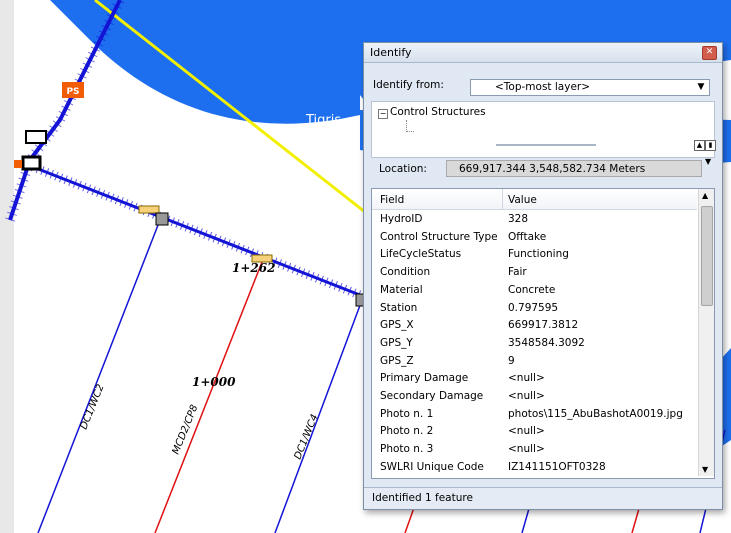 The height and width of the screenshot is (533, 731). Describe the element at coordinates (397, 360) in the screenshot. I see `field-cell: GPS_Z` at that location.